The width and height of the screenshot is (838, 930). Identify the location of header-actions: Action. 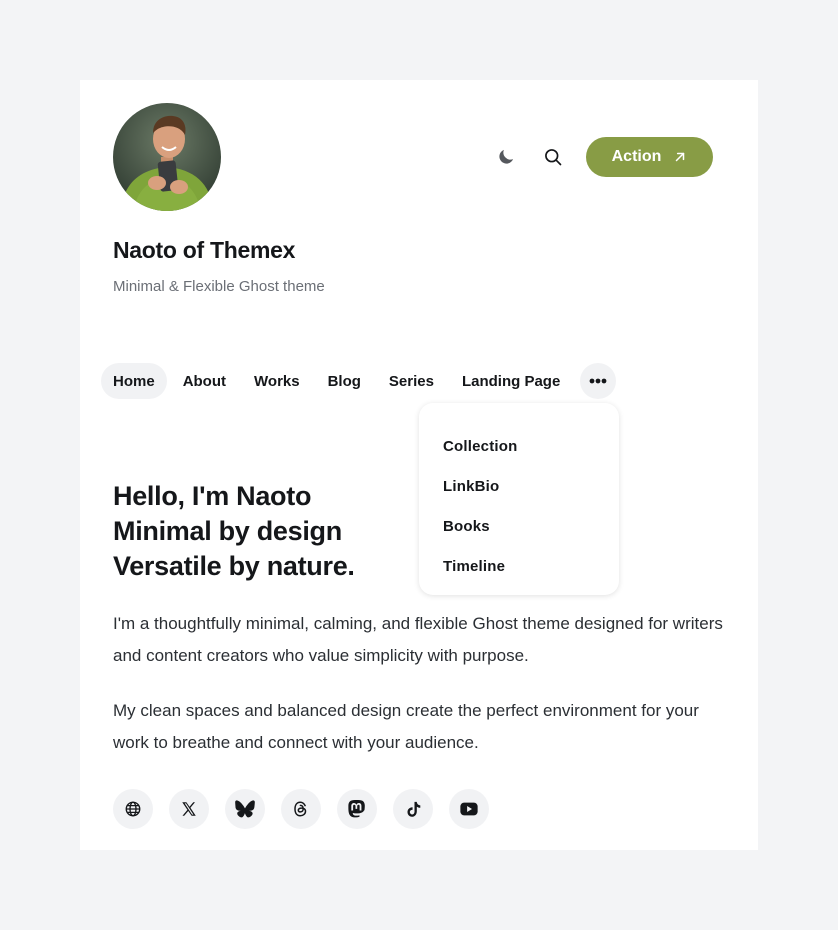
(603, 157).